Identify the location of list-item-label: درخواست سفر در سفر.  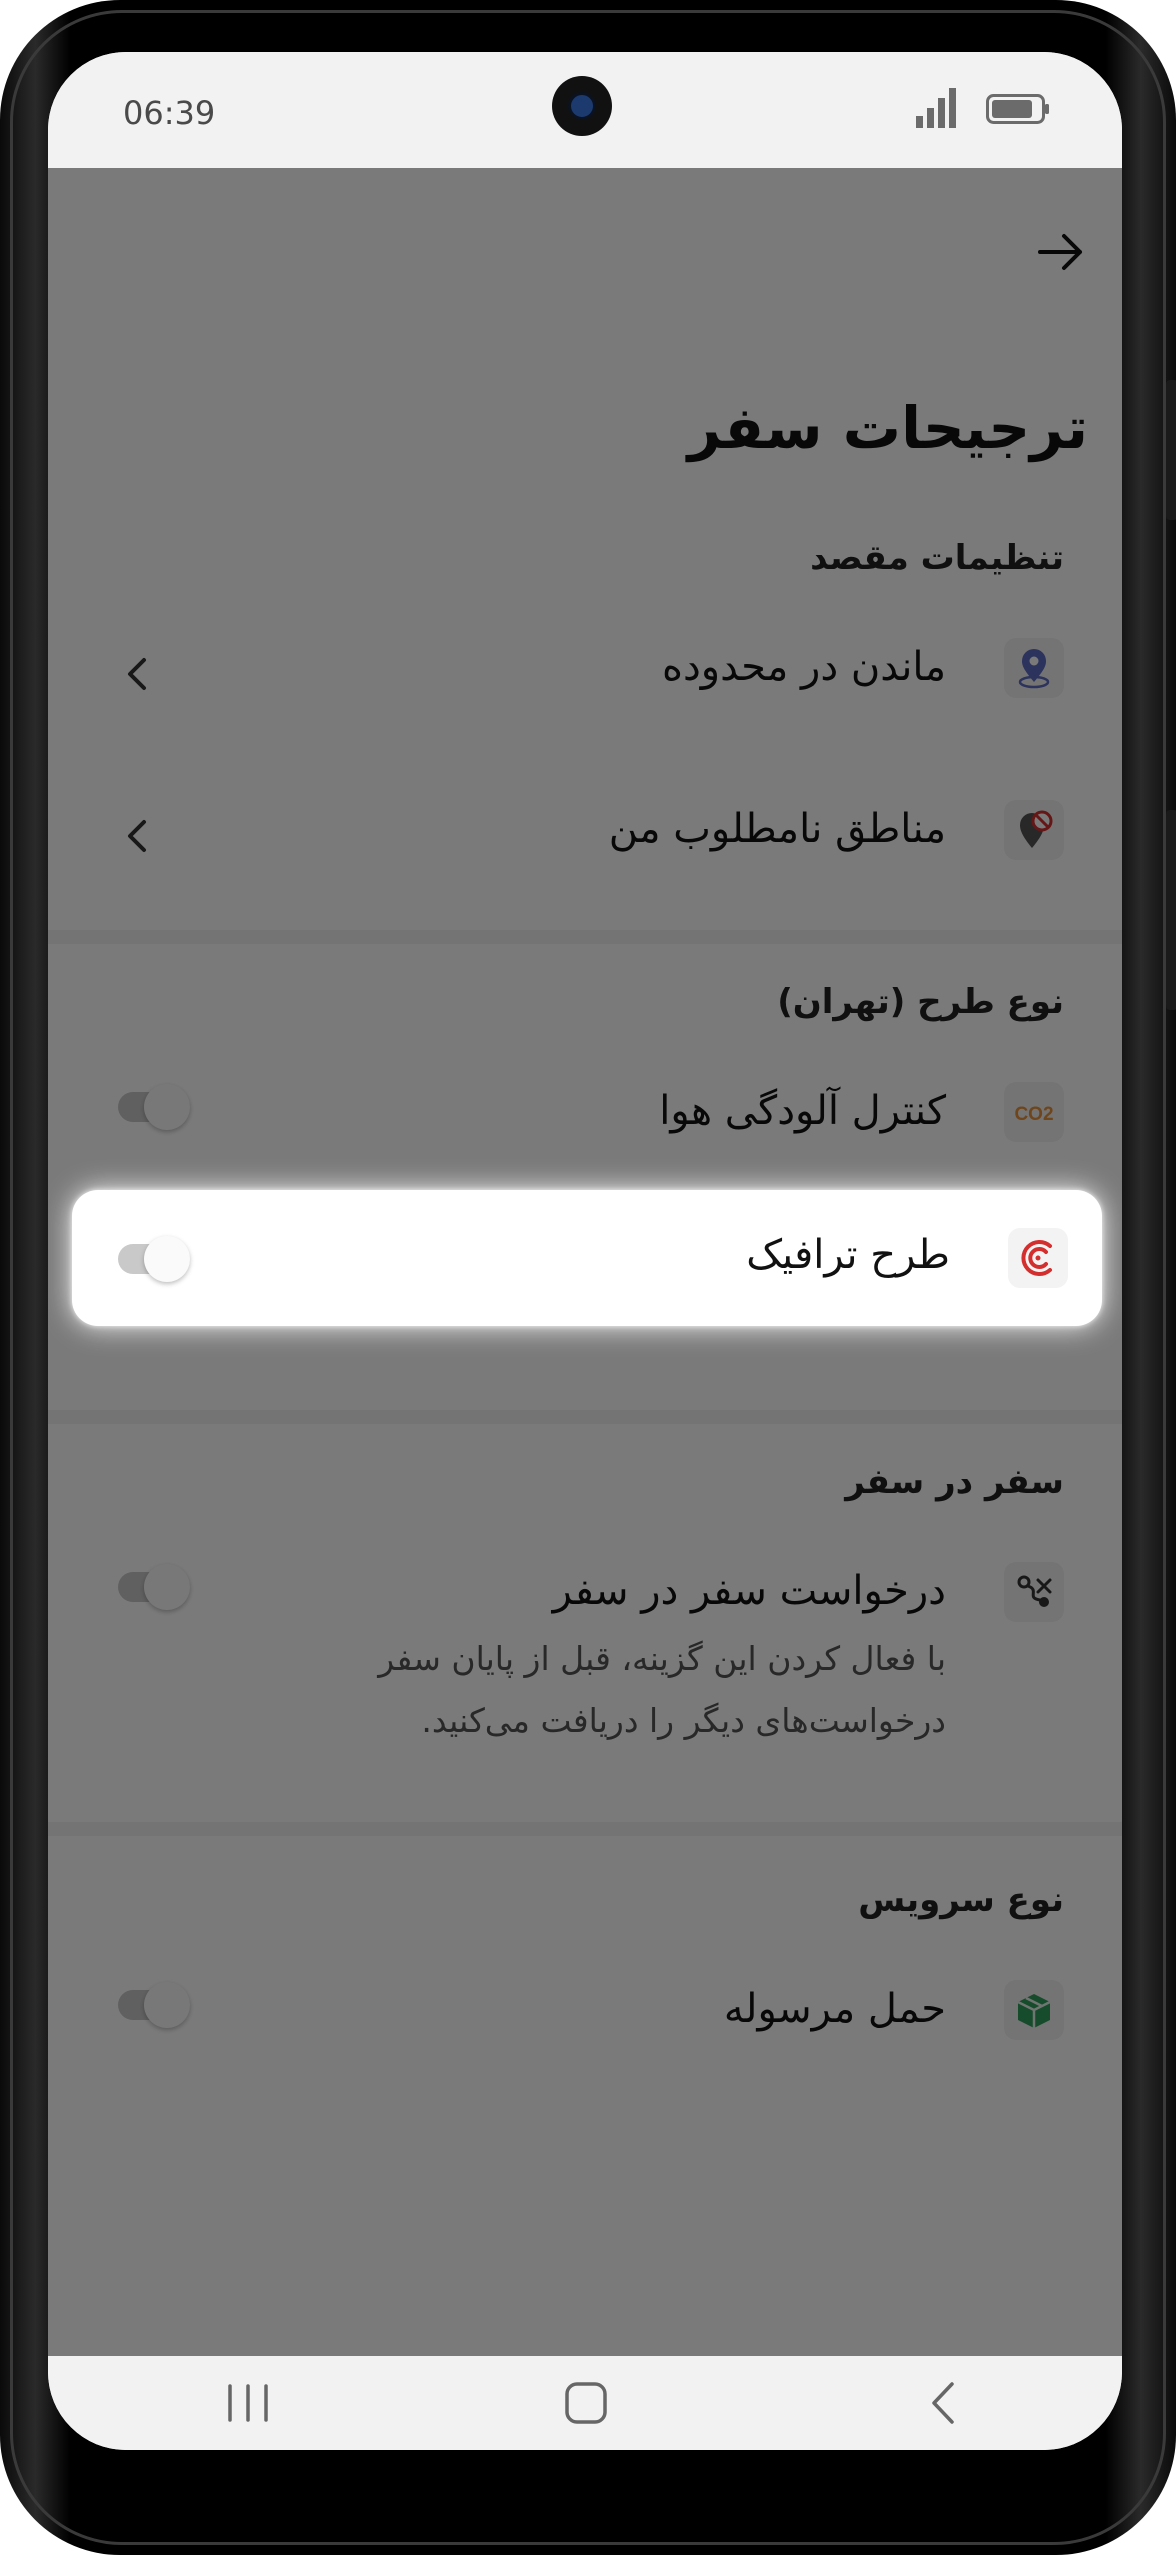
(749, 1591).